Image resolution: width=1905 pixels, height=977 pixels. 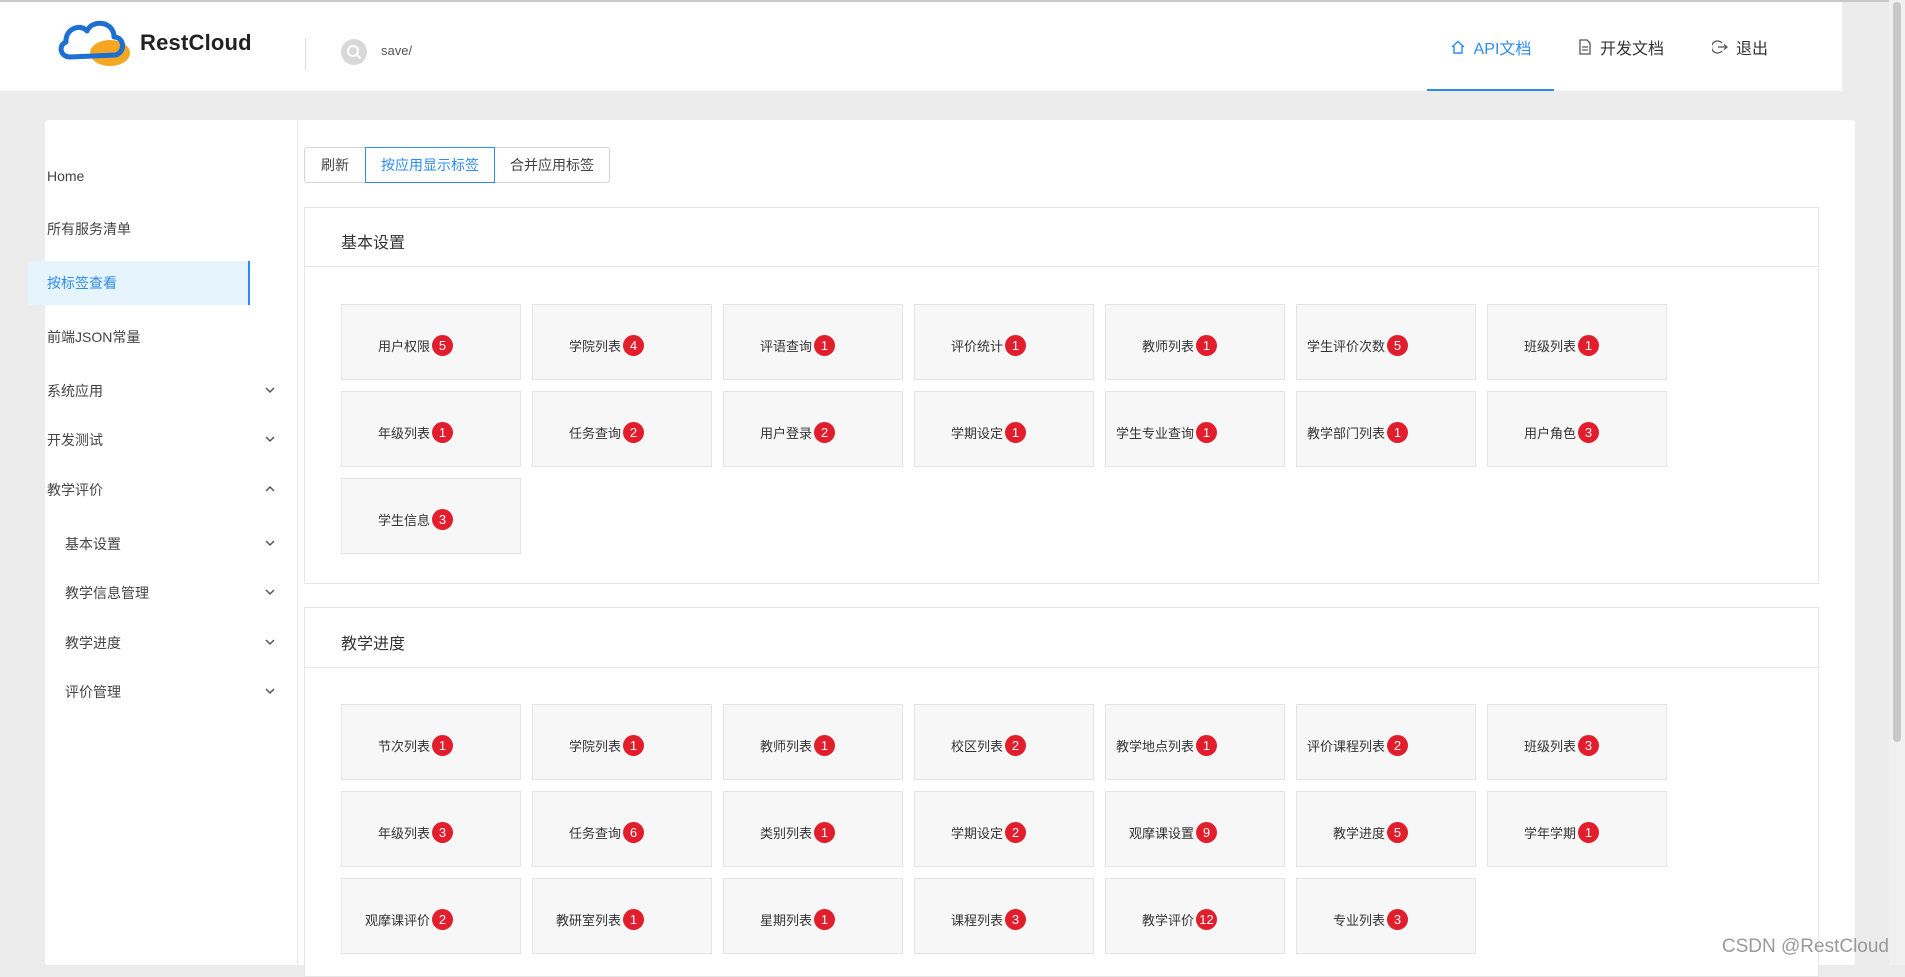 What do you see at coordinates (1386, 916) in the screenshot?
I see `tag-card: 专业列表 3` at bounding box center [1386, 916].